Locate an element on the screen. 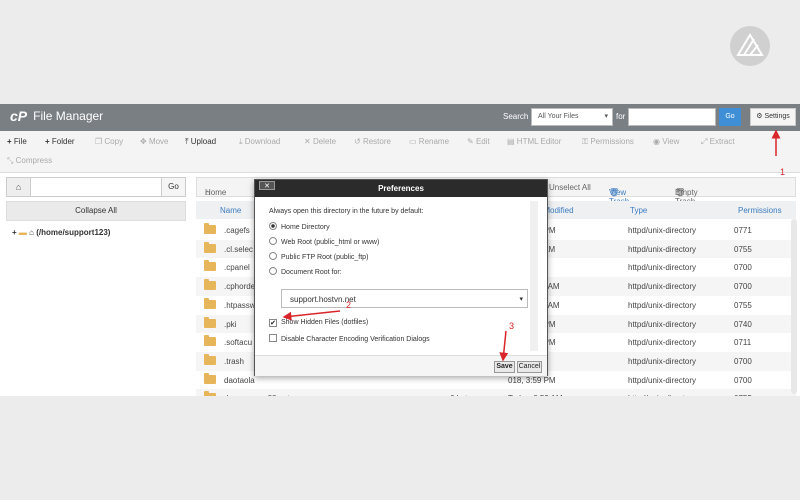  dialog-scrollbar is located at coordinates (534, 276).